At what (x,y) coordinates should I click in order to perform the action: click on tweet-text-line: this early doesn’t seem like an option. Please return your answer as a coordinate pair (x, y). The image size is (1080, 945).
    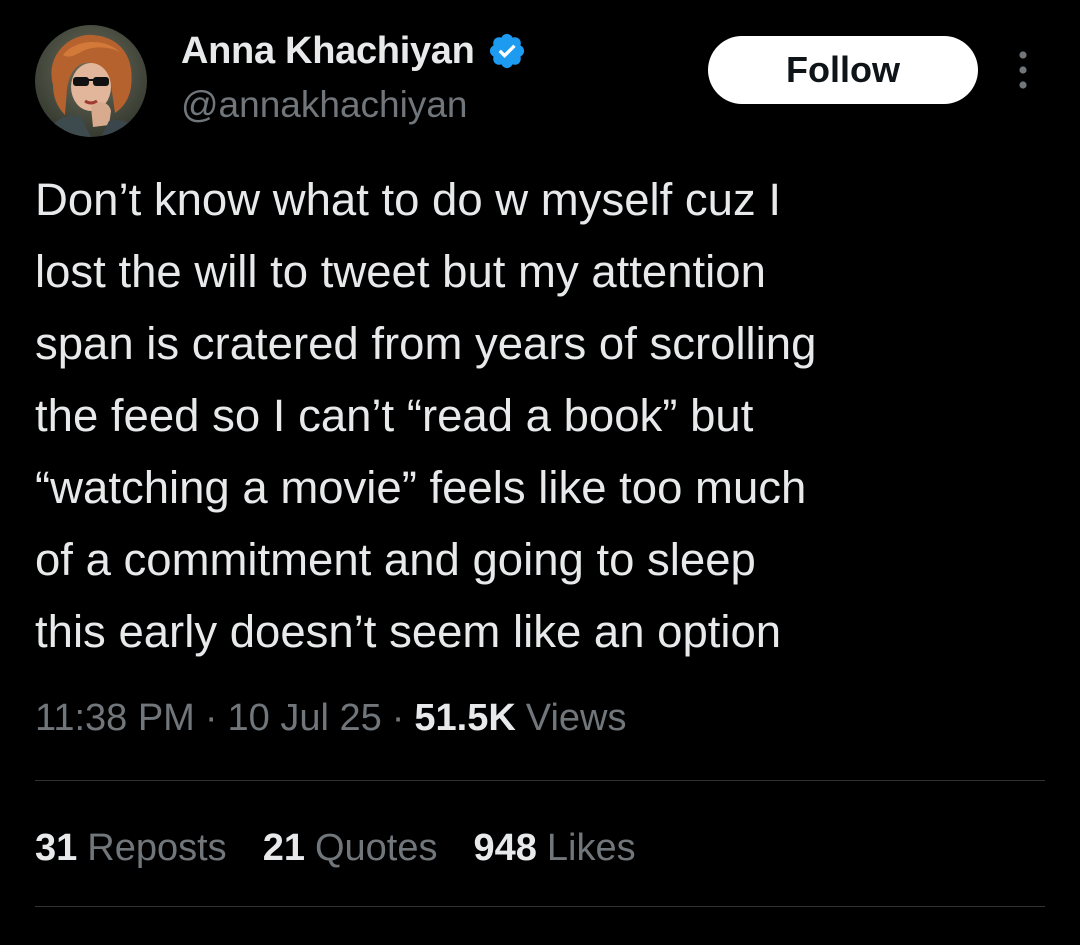
    Looking at the image, I should click on (408, 631).